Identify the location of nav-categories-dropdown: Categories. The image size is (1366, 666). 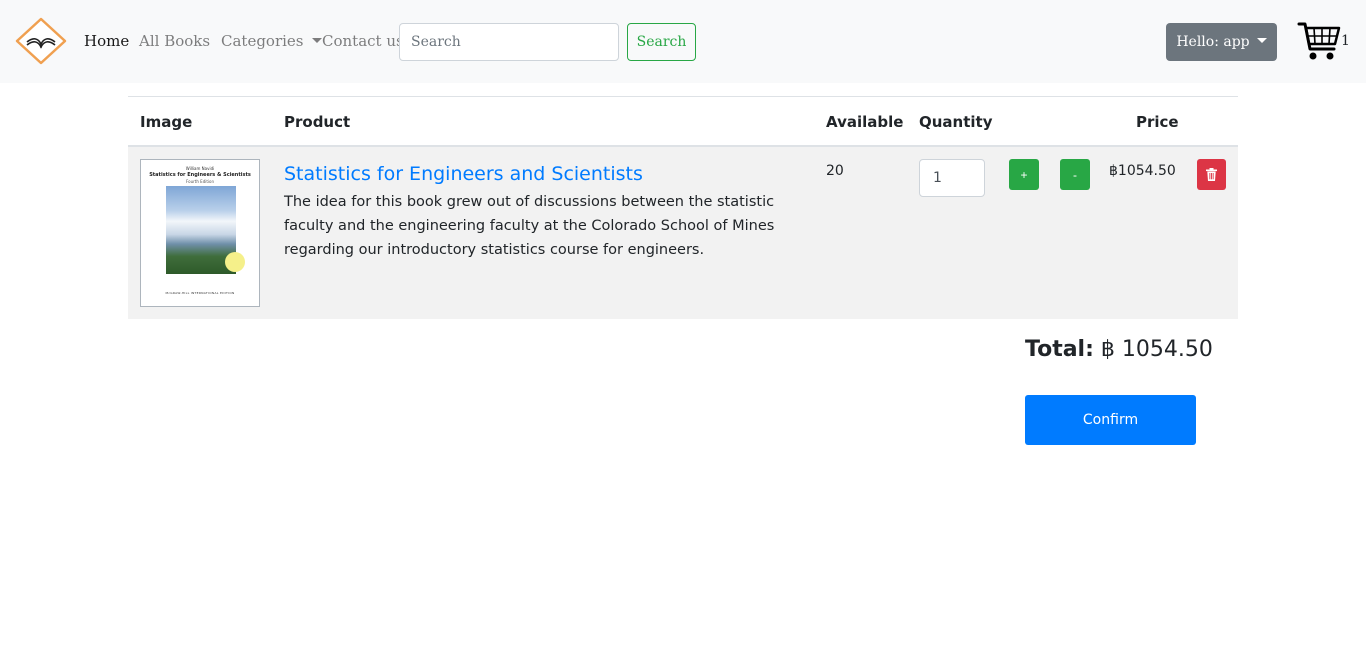
(271, 41).